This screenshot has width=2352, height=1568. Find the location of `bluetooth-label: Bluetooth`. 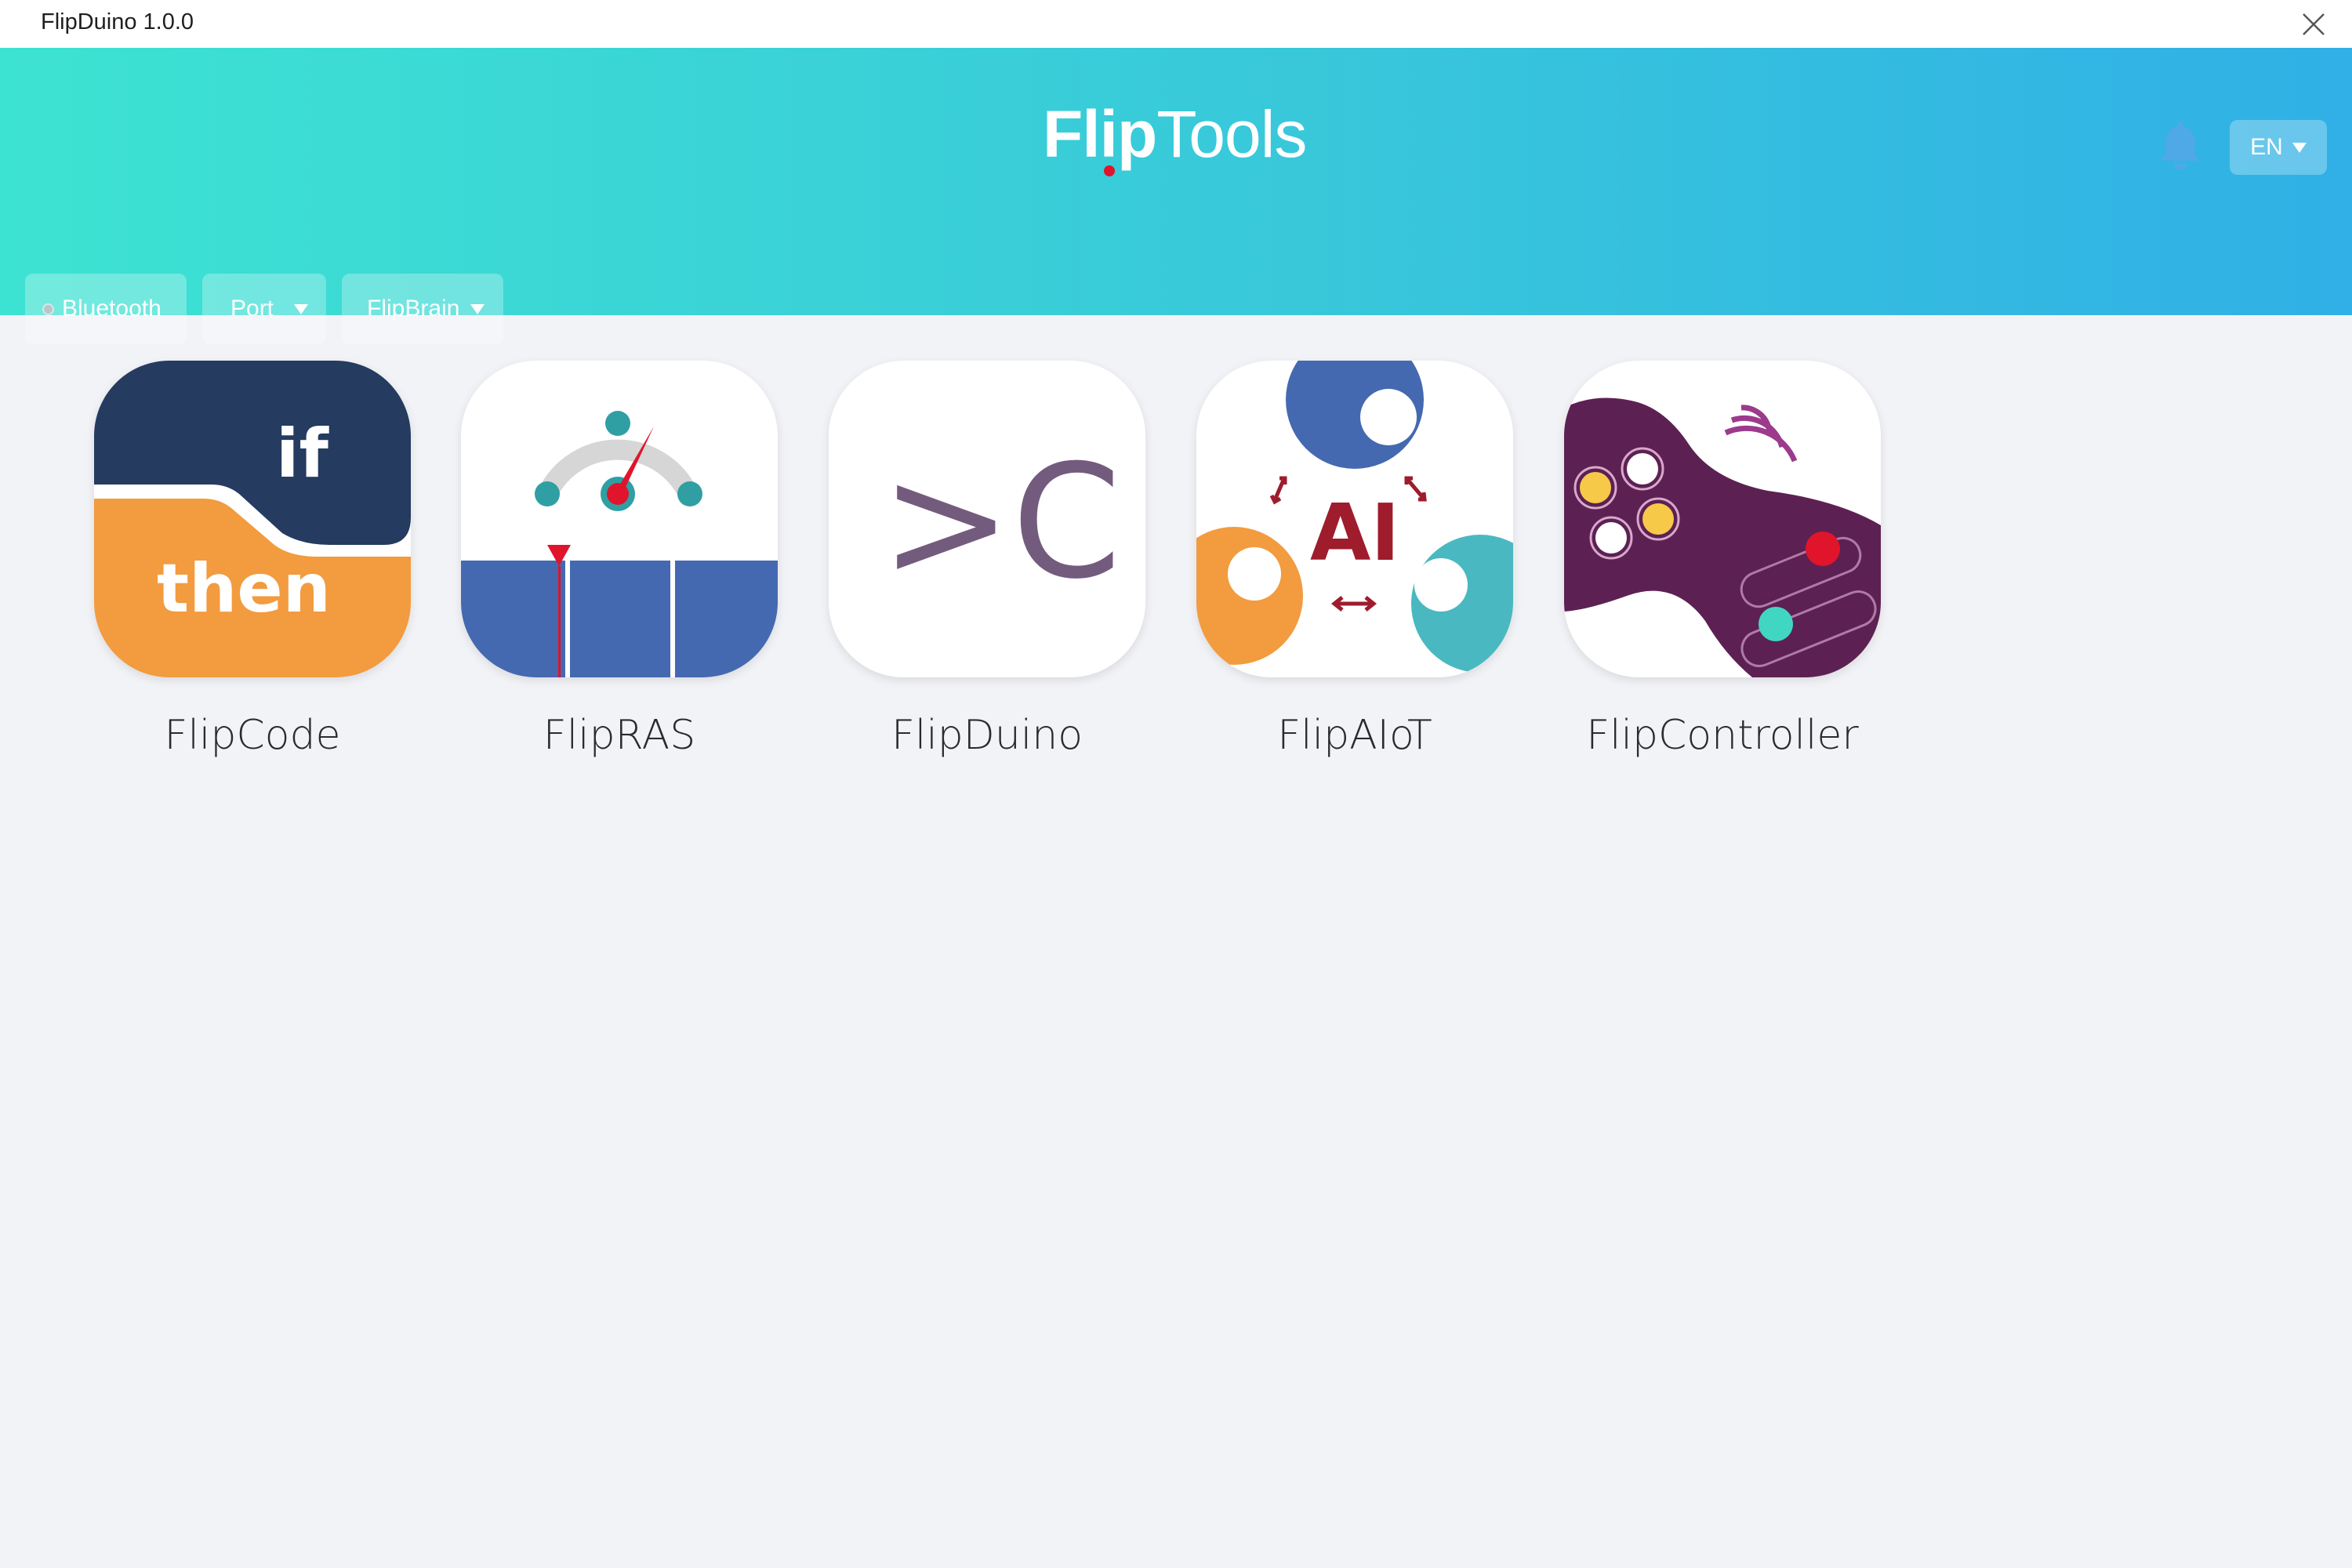

bluetooth-label: Bluetooth is located at coordinates (112, 308).